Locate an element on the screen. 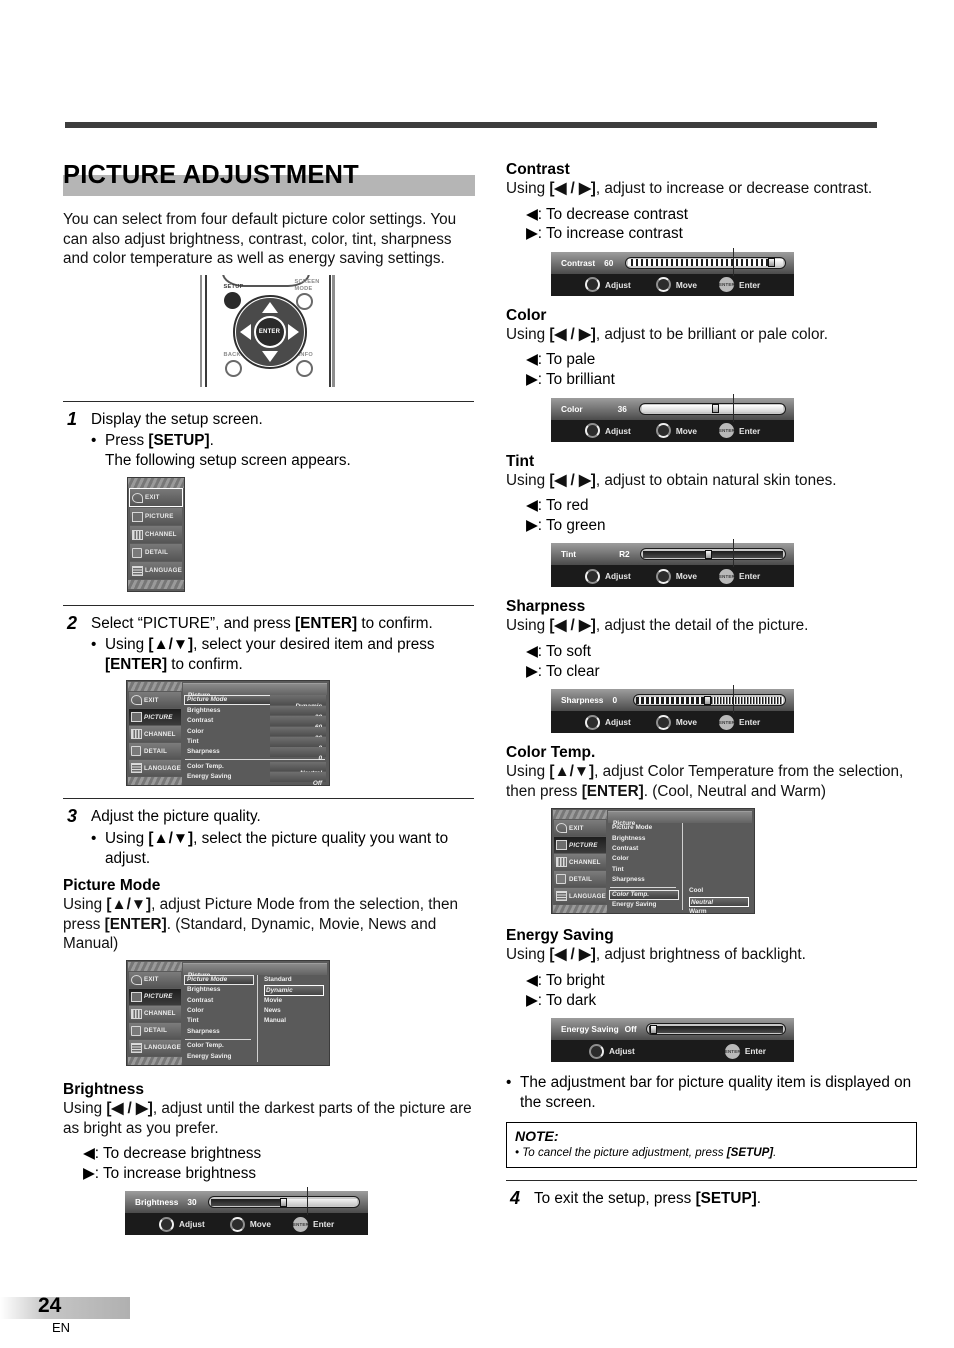 This screenshot has width=954, height=1348. osd-bar-sharpness: Sharpness 0 Adjust Move ENTER Enter is located at coordinates (672, 709).